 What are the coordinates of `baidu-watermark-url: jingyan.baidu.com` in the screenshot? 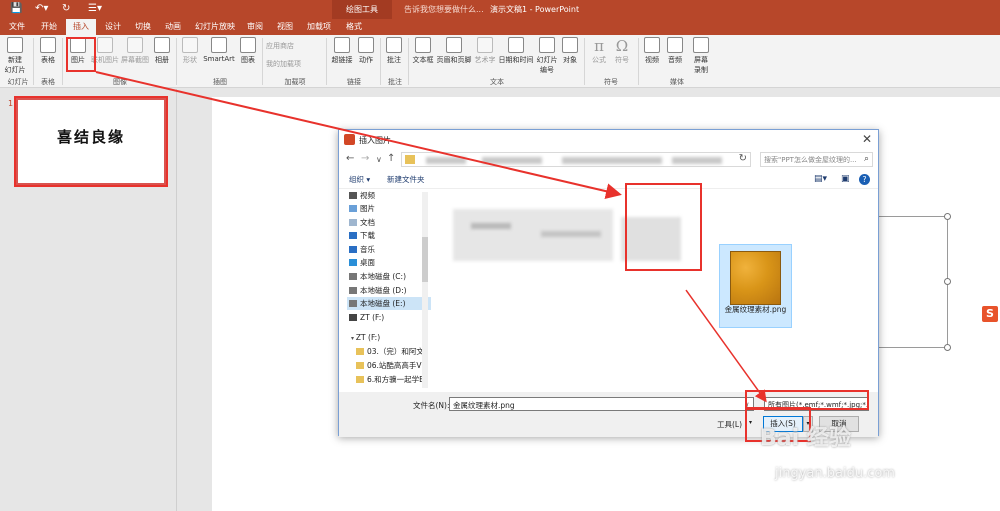 It's located at (835, 473).